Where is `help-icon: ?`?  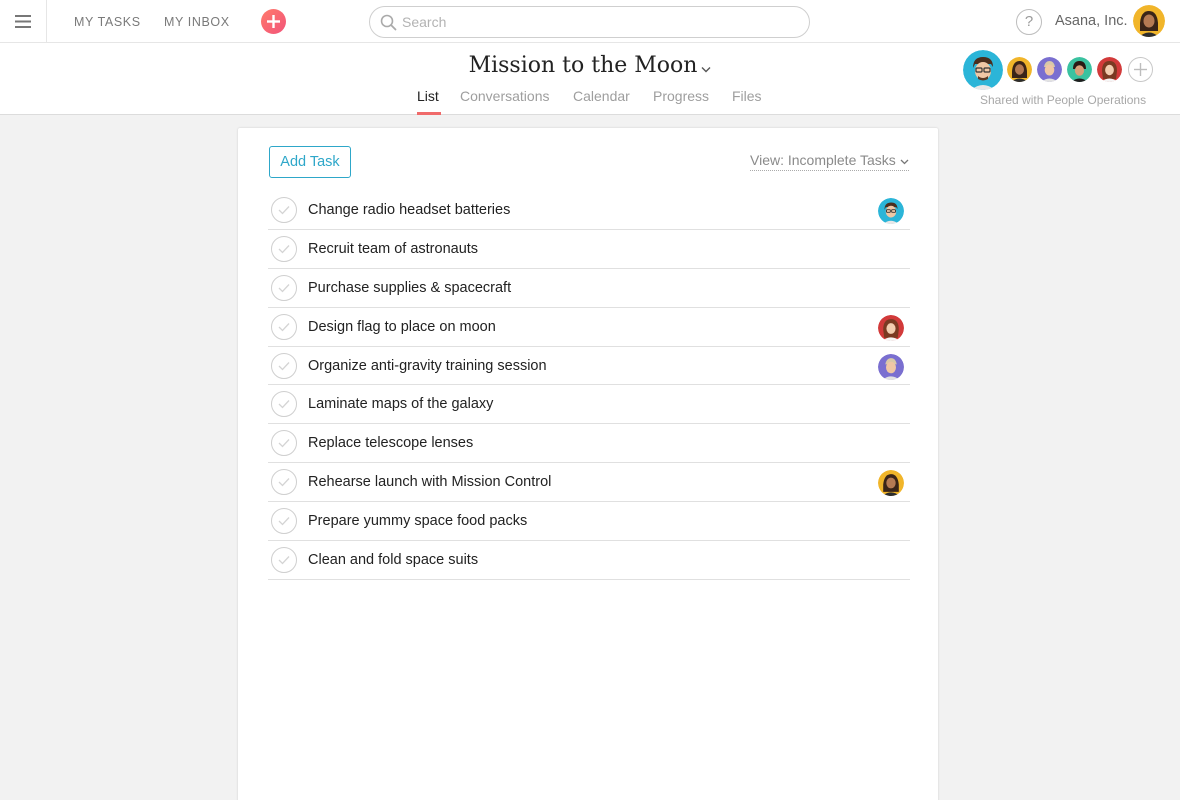
help-icon: ? is located at coordinates (1029, 21).